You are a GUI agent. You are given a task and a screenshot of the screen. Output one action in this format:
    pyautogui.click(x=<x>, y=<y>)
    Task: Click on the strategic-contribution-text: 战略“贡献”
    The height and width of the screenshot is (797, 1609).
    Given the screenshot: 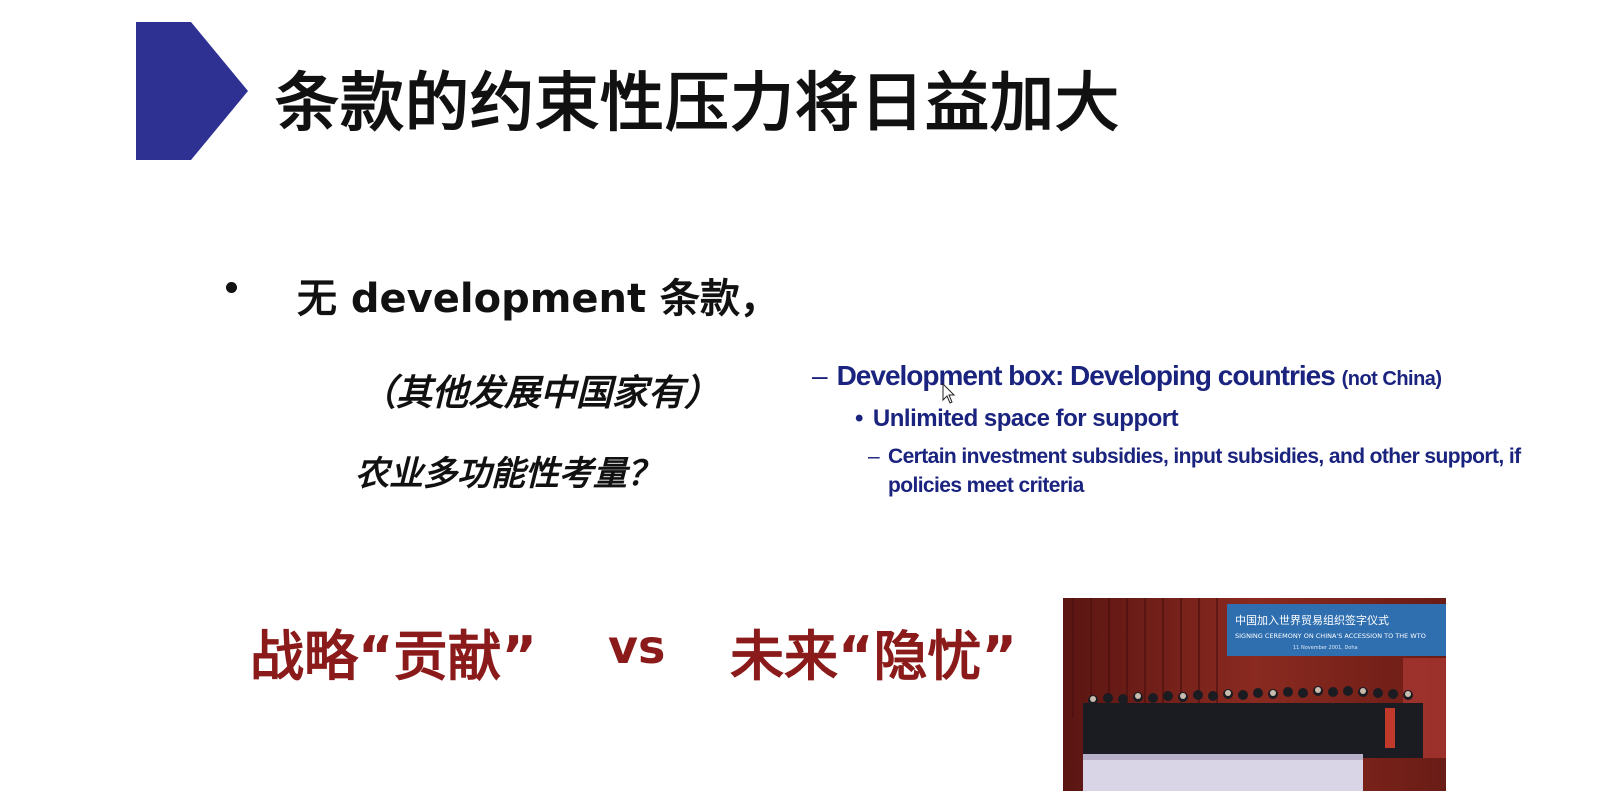 What is the action you would take?
    pyautogui.click(x=393, y=656)
    